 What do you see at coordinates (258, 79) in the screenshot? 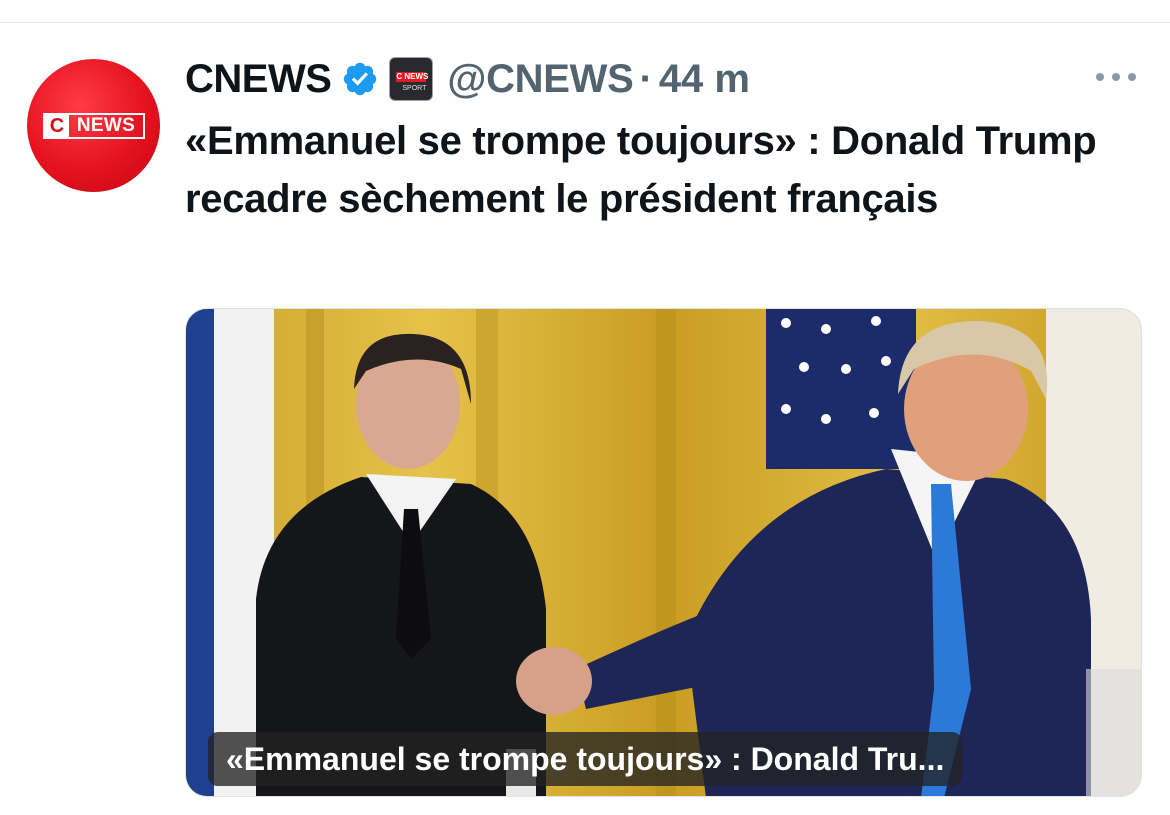
I see `display-name: CNEWS` at bounding box center [258, 79].